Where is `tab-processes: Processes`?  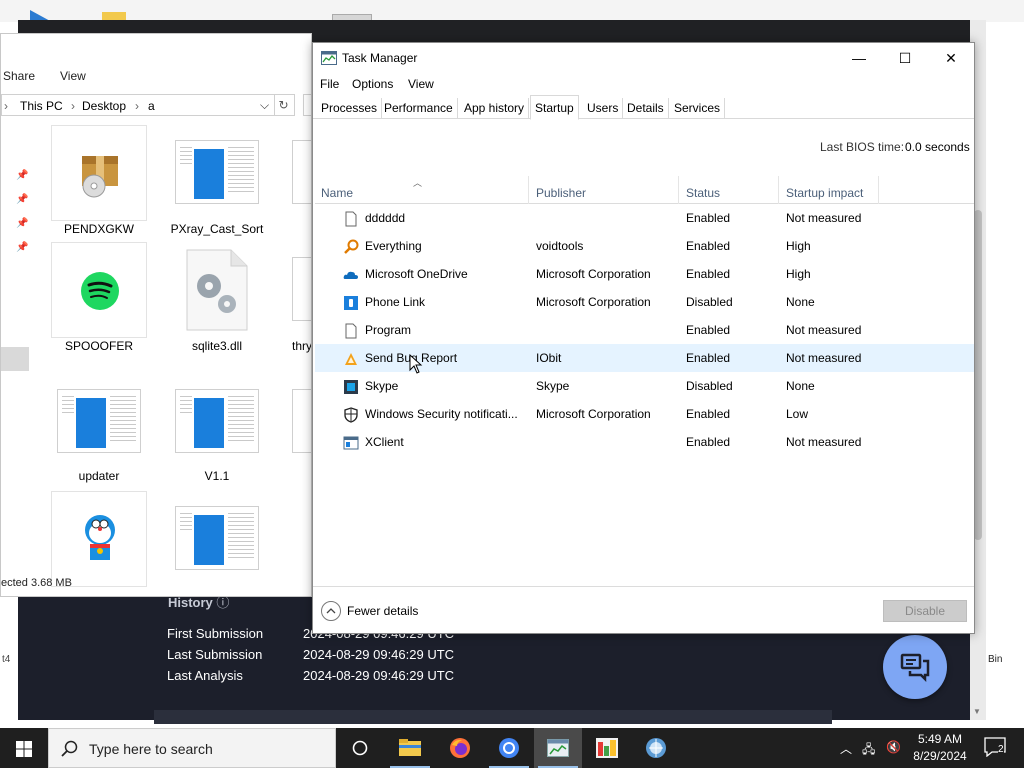
tab-processes: Processes is located at coordinates (350, 108).